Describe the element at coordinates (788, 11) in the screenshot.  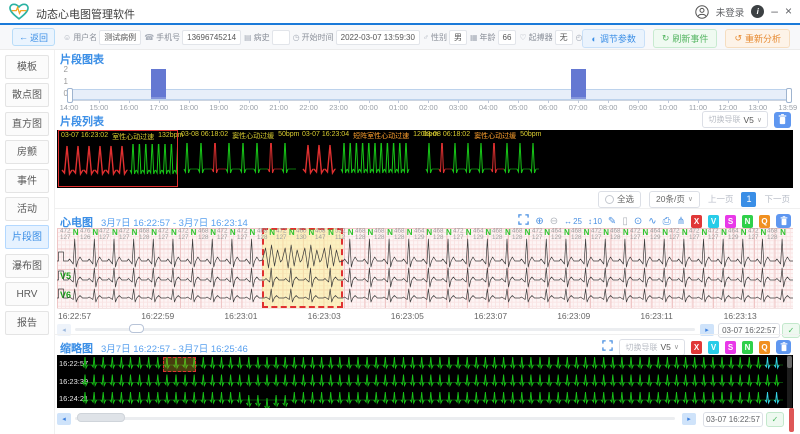
I see `close-button: ×` at that location.